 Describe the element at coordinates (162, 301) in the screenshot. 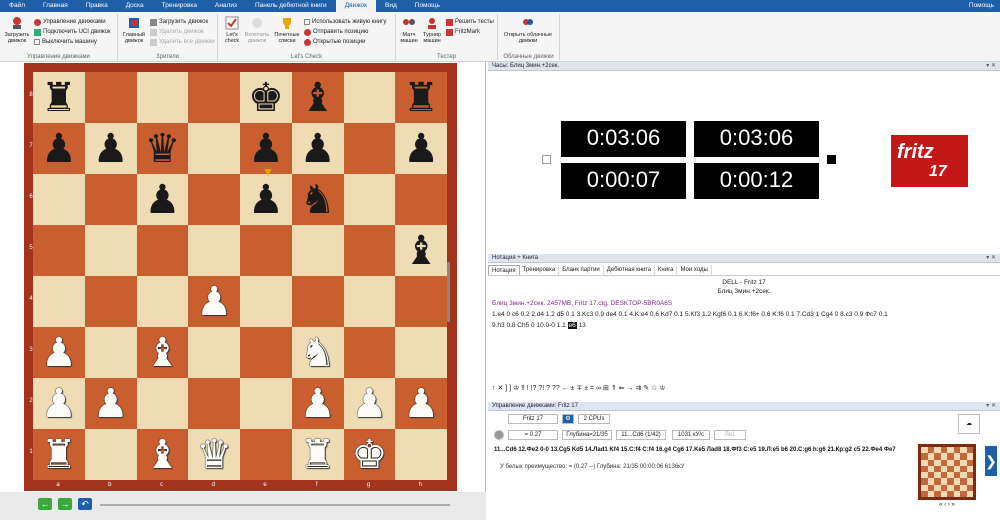

I see `square-c4` at that location.